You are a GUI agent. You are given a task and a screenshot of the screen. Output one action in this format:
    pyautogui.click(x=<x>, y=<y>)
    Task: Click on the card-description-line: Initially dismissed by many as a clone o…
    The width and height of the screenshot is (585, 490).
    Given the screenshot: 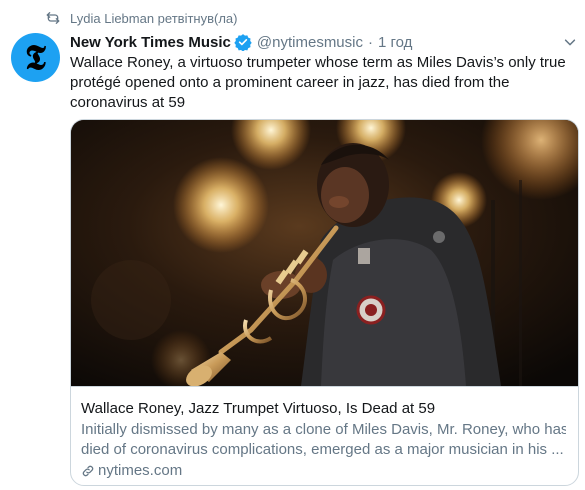 What is the action you would take?
    pyautogui.click(x=323, y=429)
    